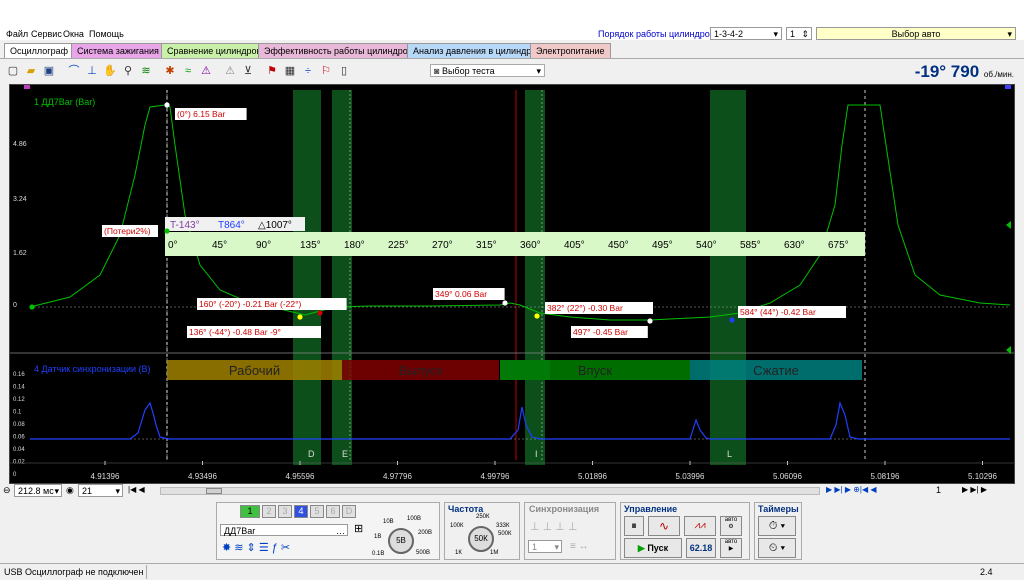 The height and width of the screenshot is (580, 1024). I want to click on sync-level-icons: ≡ ↔, so click(579, 546).